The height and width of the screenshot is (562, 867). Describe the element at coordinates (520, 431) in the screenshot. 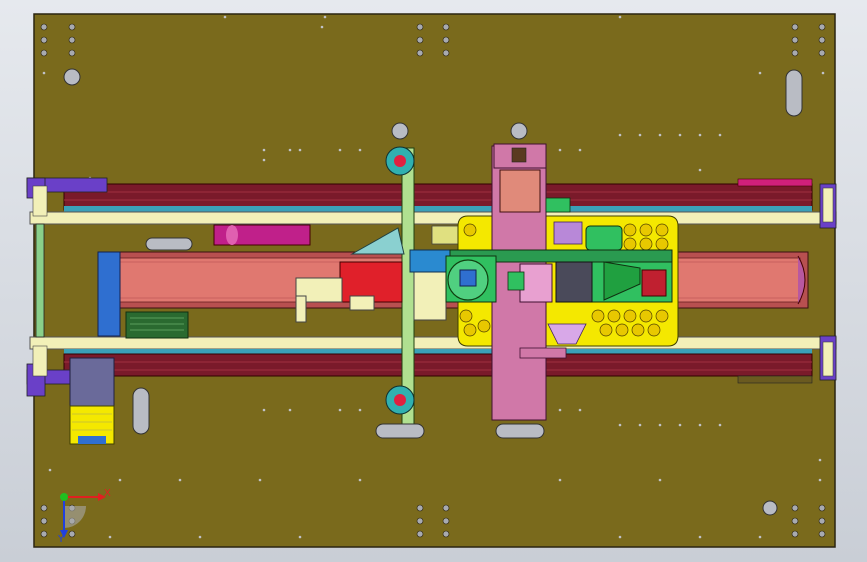

I see `slot-tab-center-bottom` at that location.